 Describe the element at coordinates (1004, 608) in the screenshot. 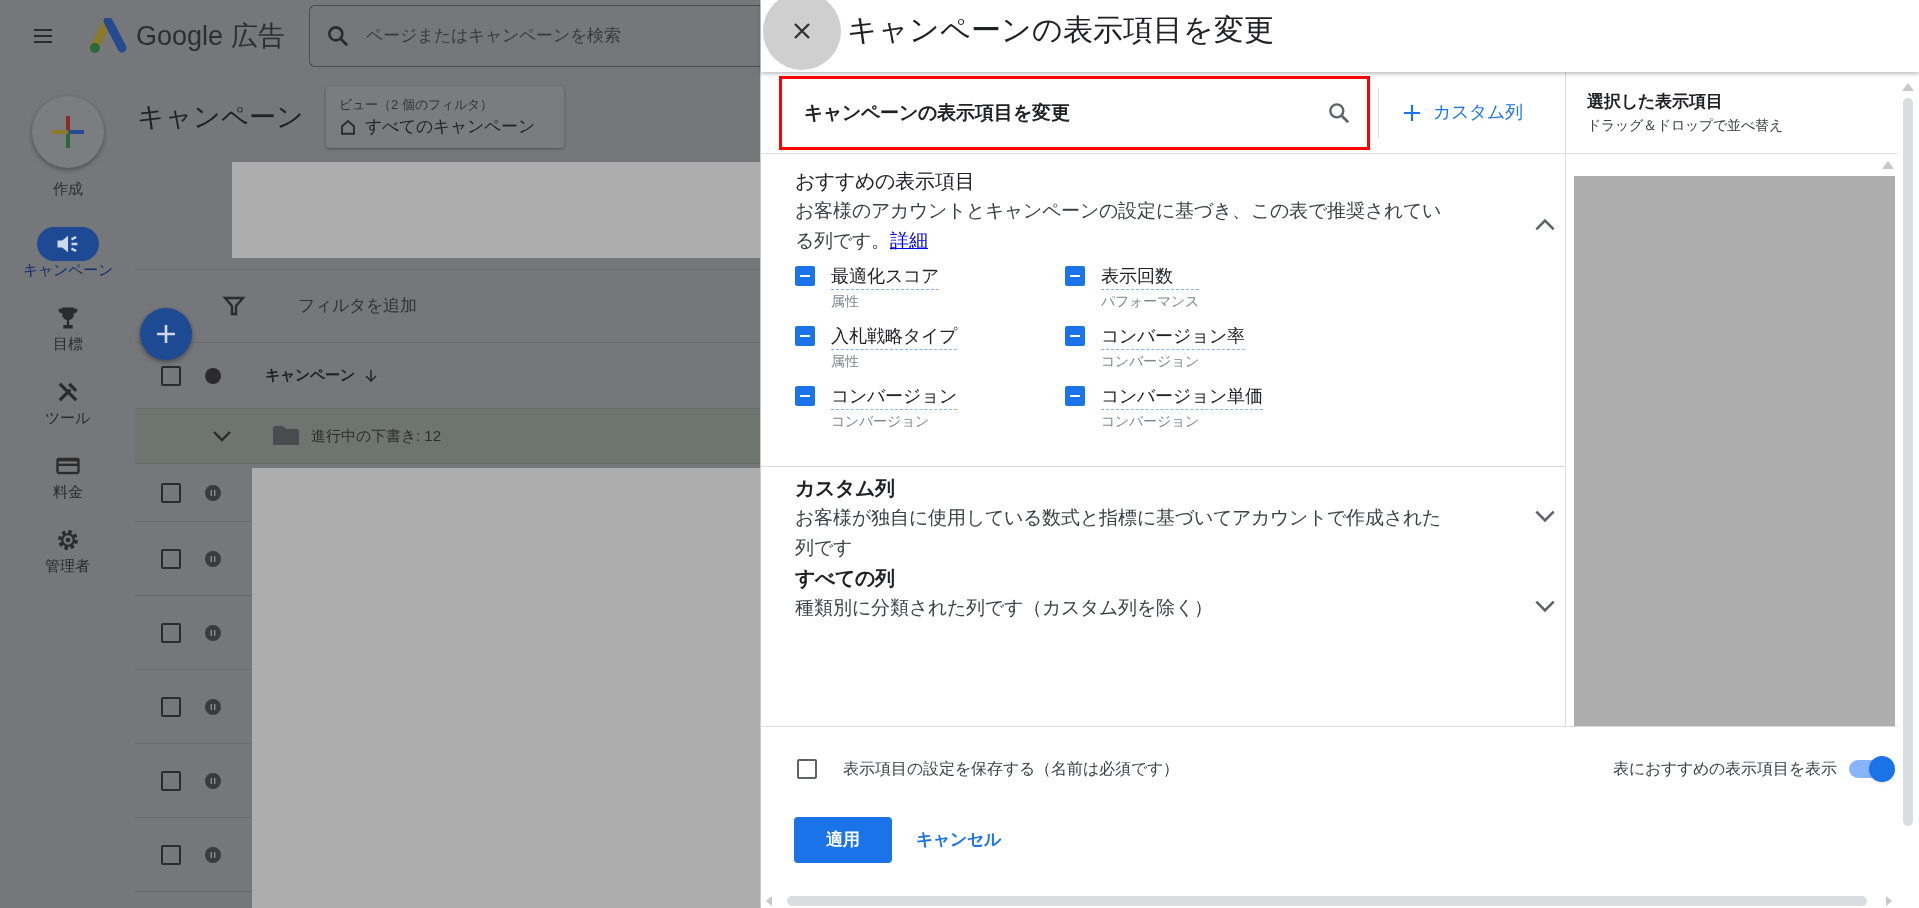

I see `section-description: 種類別に分類された列です（カスタム列を除く）` at that location.